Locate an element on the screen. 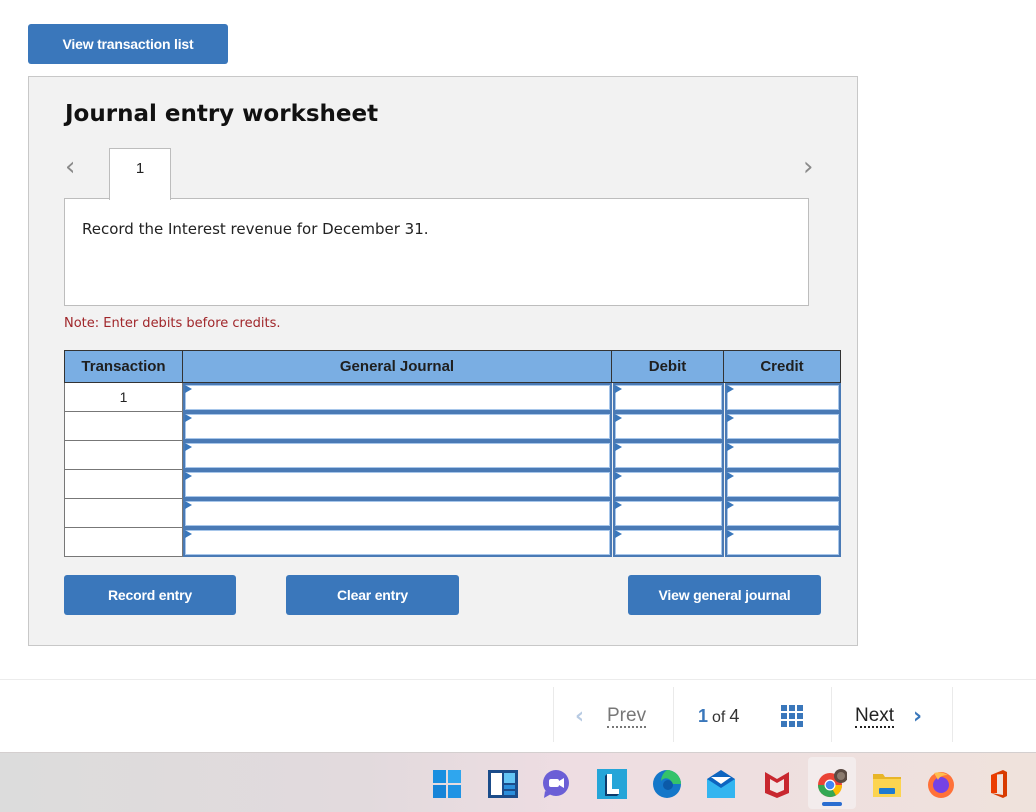  view-transaction-list-button: View transaction list is located at coordinates (128, 44).